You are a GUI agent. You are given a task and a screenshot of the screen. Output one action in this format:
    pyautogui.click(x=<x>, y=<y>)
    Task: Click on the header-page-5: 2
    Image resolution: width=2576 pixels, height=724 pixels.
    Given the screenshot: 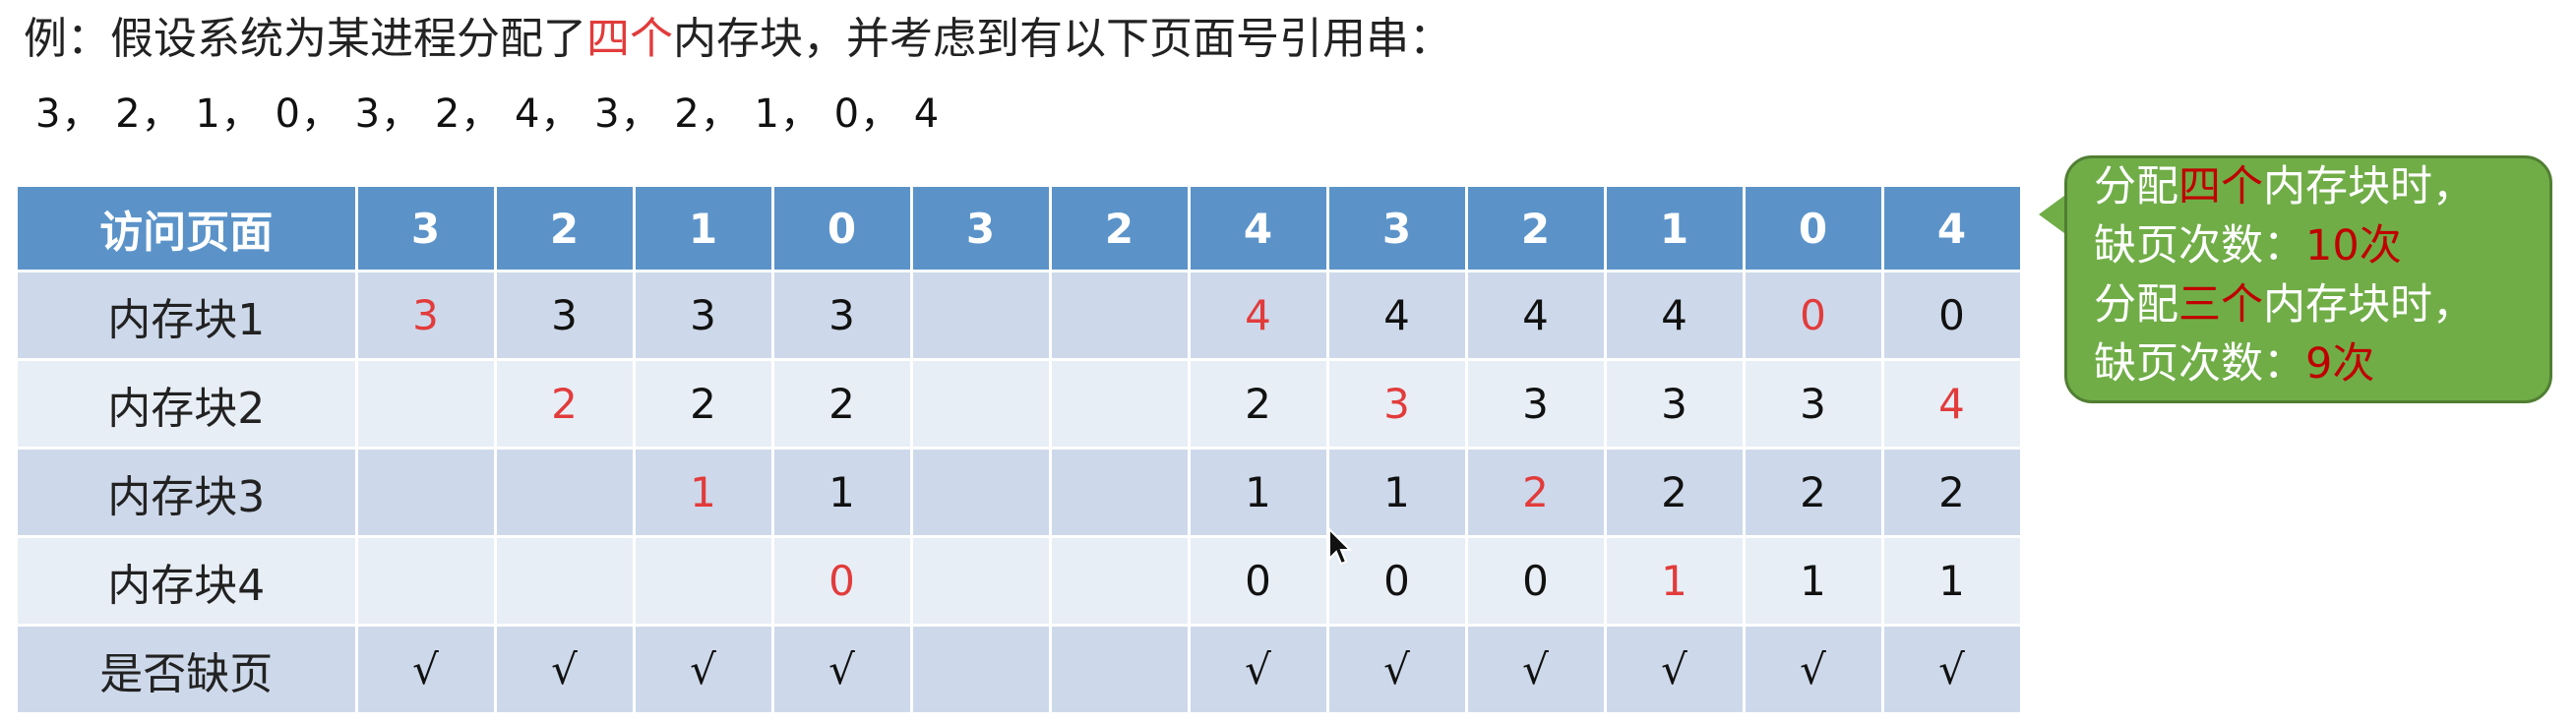 What is the action you would take?
    pyautogui.click(x=1120, y=230)
    